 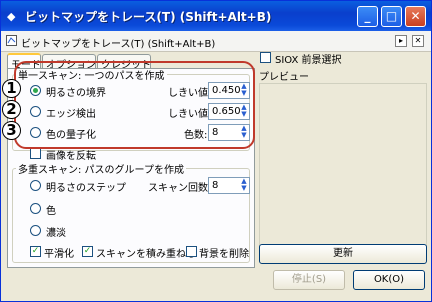 What do you see at coordinates (224, 254) in the screenshot?
I see `remove-background-label: 背景を削除` at bounding box center [224, 254].